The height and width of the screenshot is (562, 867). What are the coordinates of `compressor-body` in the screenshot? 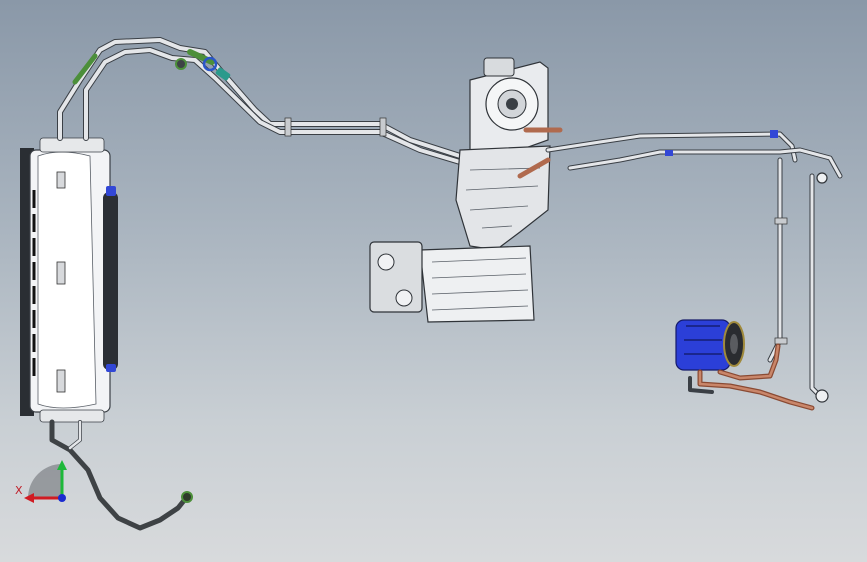 It's located at (703, 345).